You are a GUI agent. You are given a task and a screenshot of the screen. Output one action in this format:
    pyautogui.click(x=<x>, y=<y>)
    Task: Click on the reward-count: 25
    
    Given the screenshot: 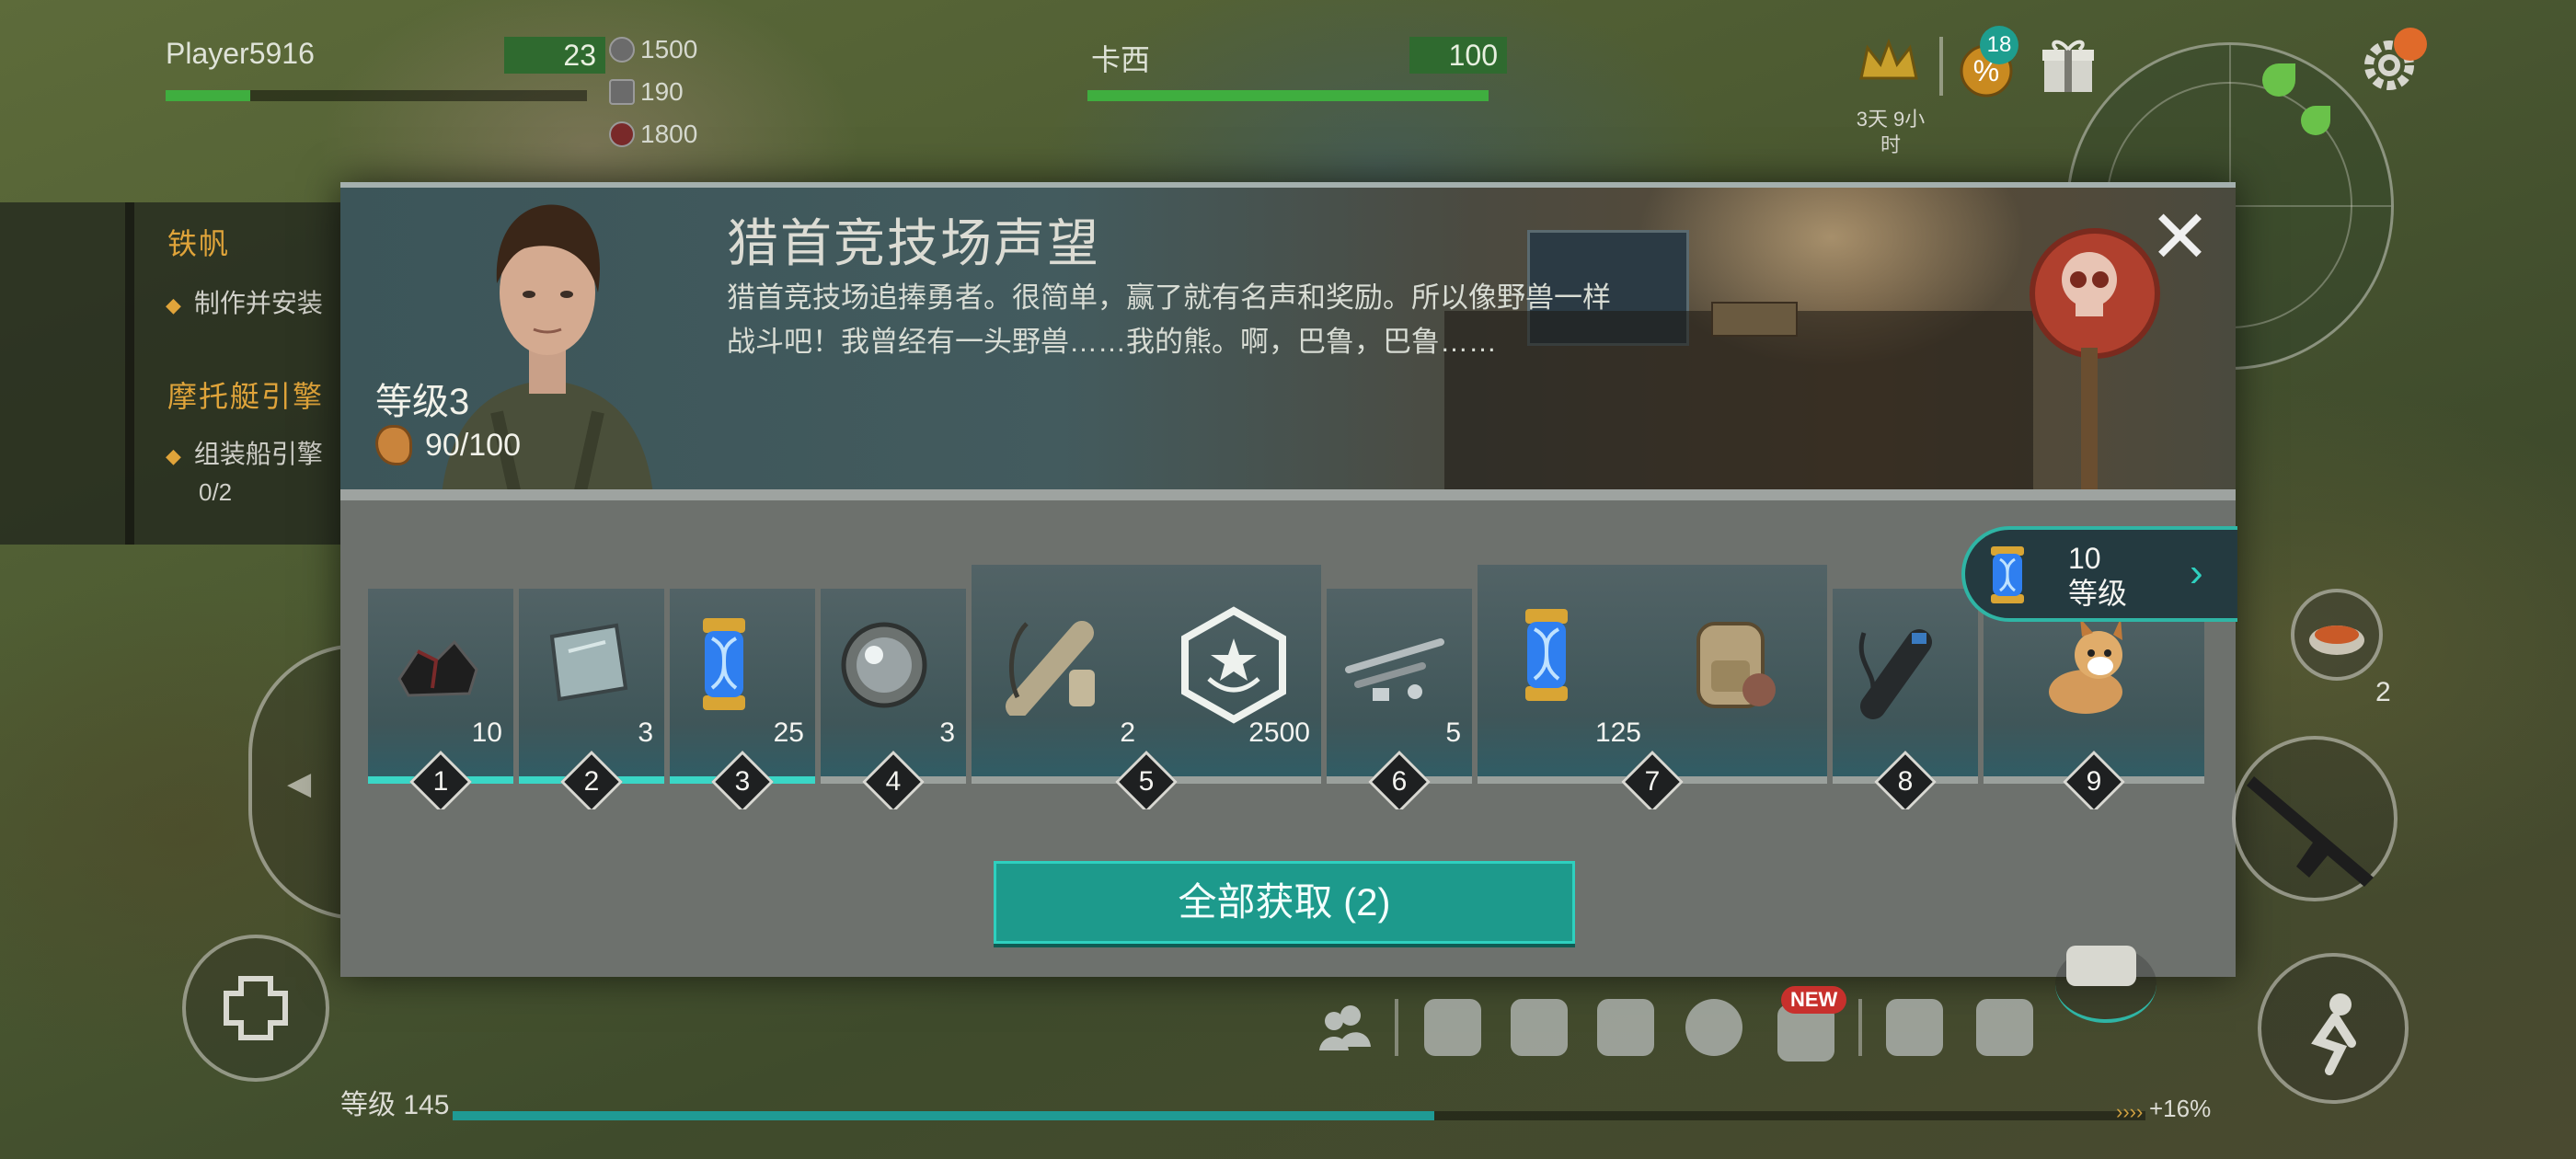 What is the action you would take?
    pyautogui.click(x=788, y=732)
    